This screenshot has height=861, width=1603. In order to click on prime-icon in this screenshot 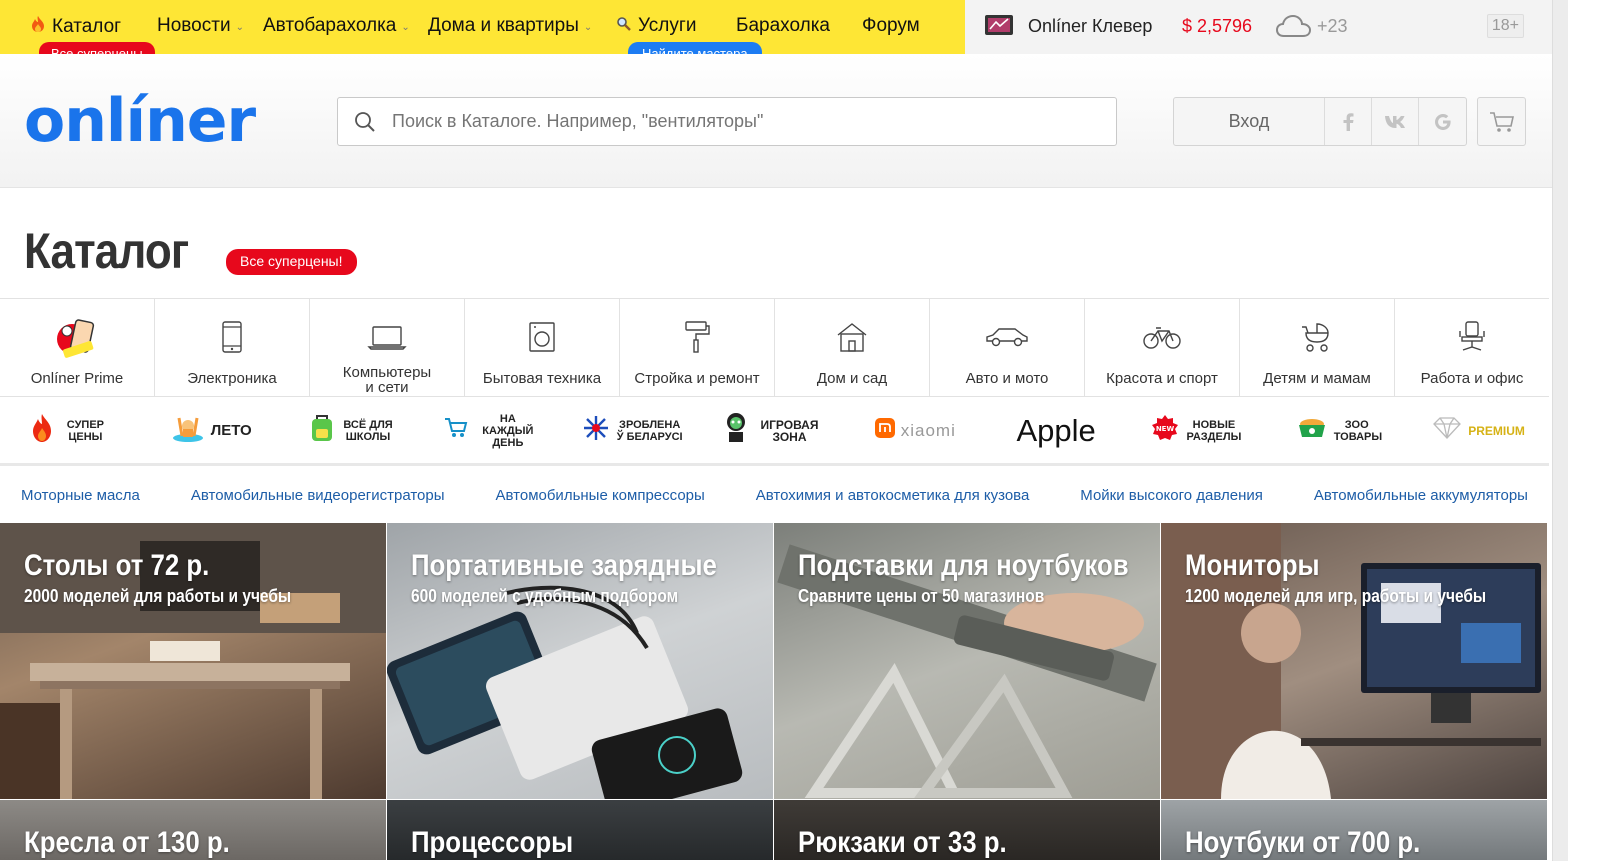, I will do `click(77, 337)`.